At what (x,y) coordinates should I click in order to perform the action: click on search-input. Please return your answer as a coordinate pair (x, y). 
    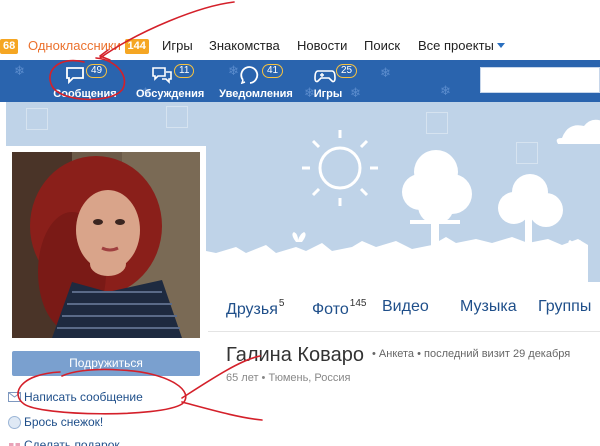
    Looking at the image, I should click on (540, 80).